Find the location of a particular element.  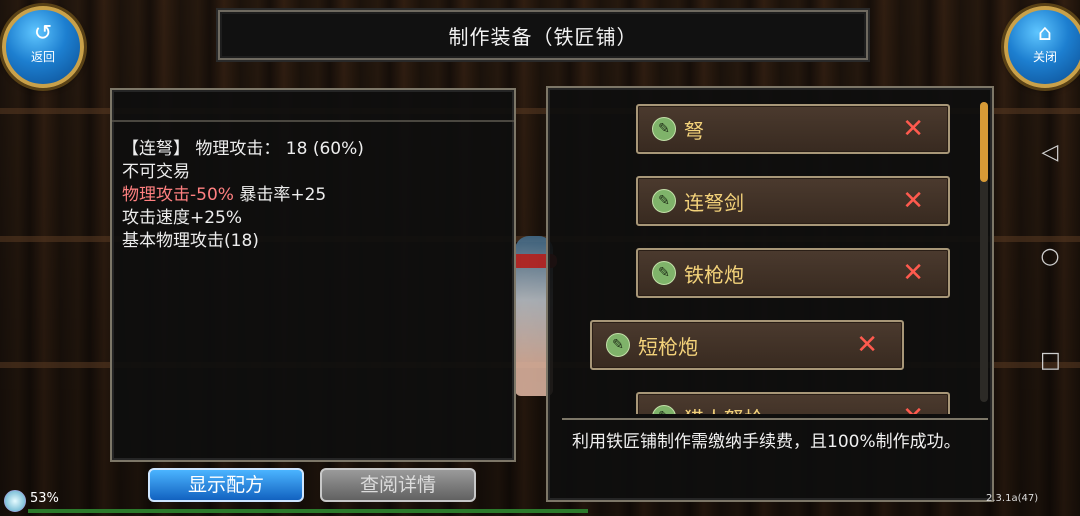

android-recent-icon: □ is located at coordinates (1050, 360).